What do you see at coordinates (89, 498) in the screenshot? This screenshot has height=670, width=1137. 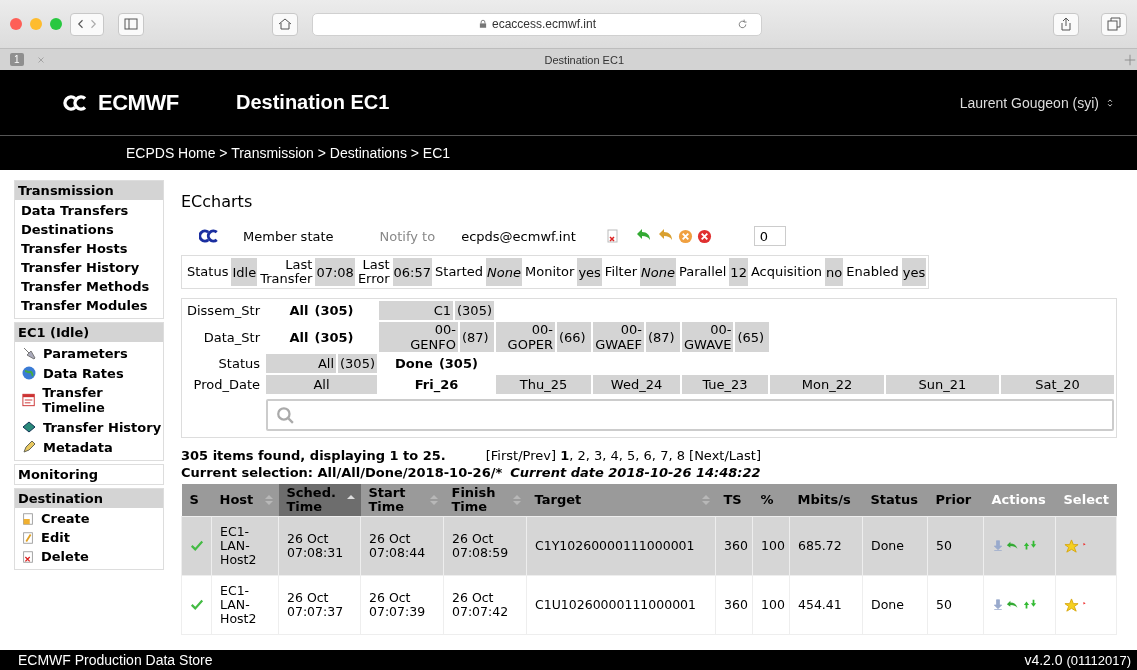 I see `section-heading: Destination` at bounding box center [89, 498].